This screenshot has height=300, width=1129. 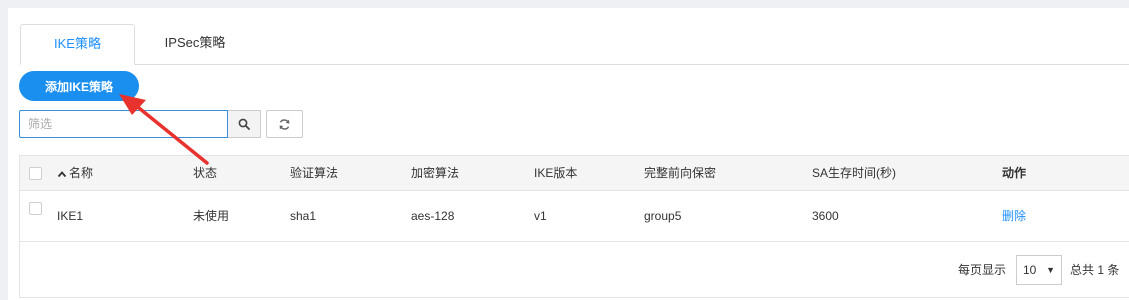 What do you see at coordinates (433, 216) in the screenshot?
I see `cell-encryption-algorithm: aes-128` at bounding box center [433, 216].